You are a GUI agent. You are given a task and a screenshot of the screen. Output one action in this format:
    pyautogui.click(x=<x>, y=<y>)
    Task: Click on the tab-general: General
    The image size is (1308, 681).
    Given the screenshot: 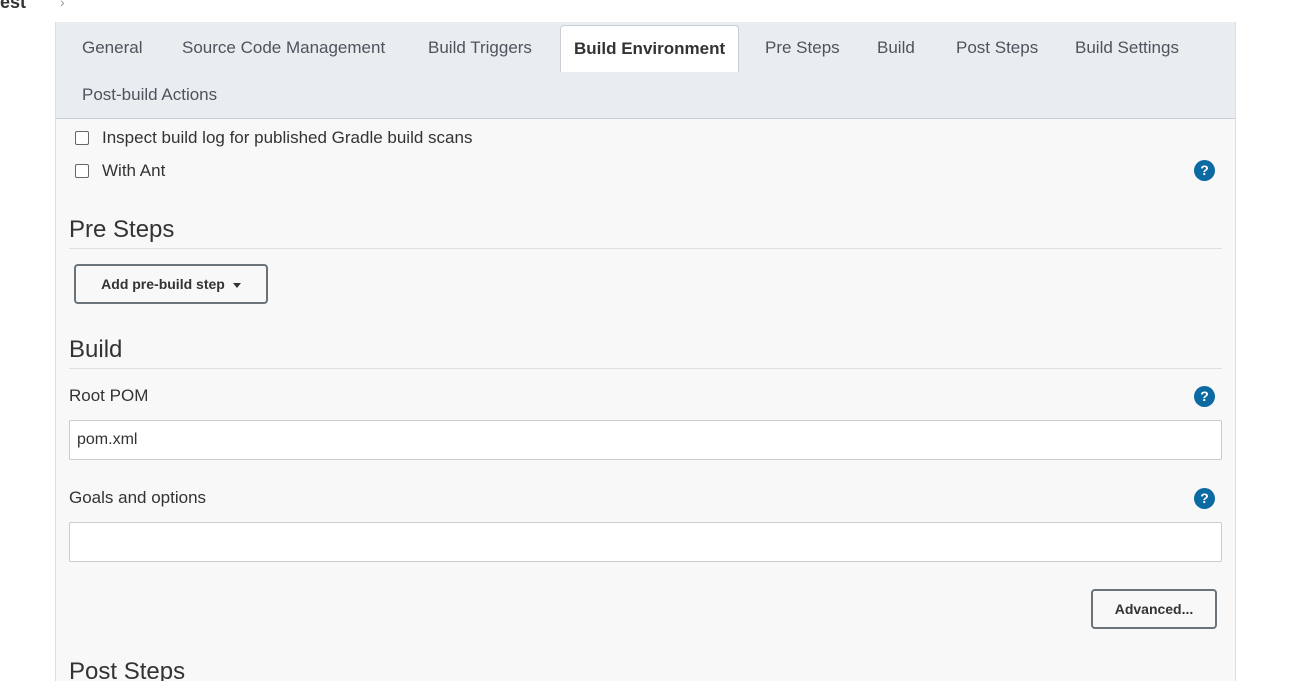 What is the action you would take?
    pyautogui.click(x=112, y=48)
    